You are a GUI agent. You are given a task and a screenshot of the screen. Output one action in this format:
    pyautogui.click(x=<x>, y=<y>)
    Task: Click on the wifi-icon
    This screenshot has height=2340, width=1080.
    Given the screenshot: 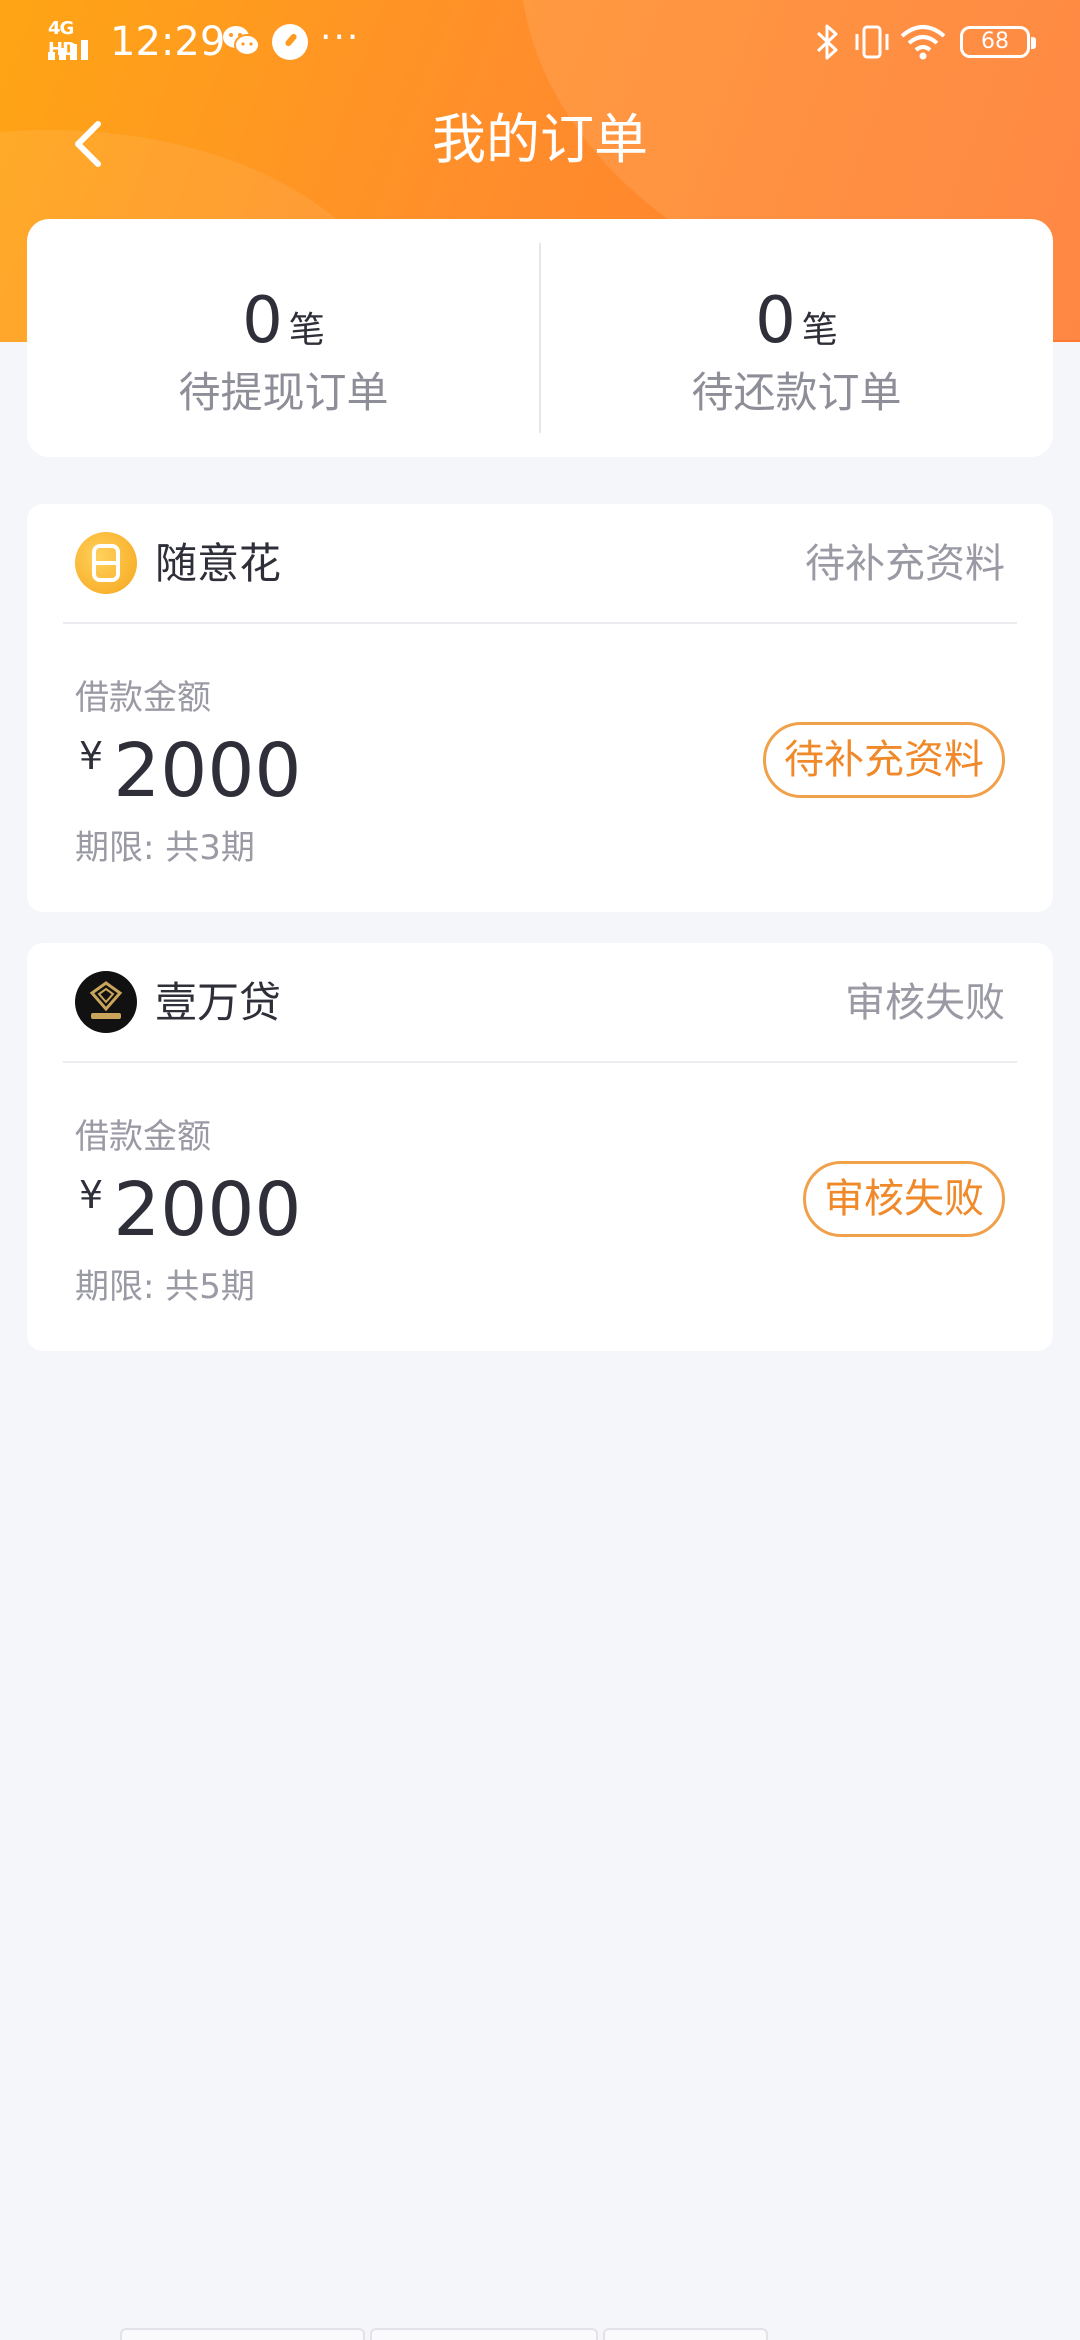 What is the action you would take?
    pyautogui.click(x=923, y=42)
    